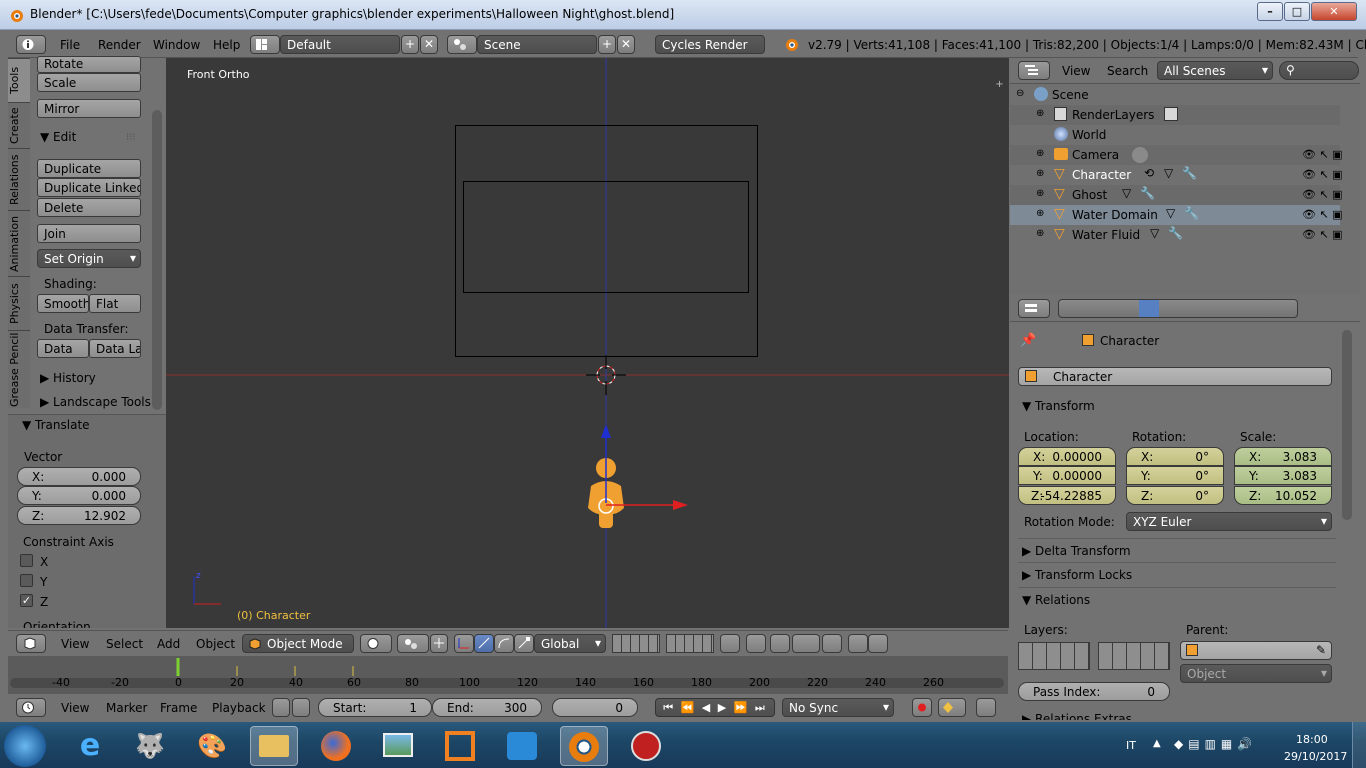  Describe the element at coordinates (1157, 743) in the screenshot. I see `show-hidden-icons-icon: ▲` at that location.